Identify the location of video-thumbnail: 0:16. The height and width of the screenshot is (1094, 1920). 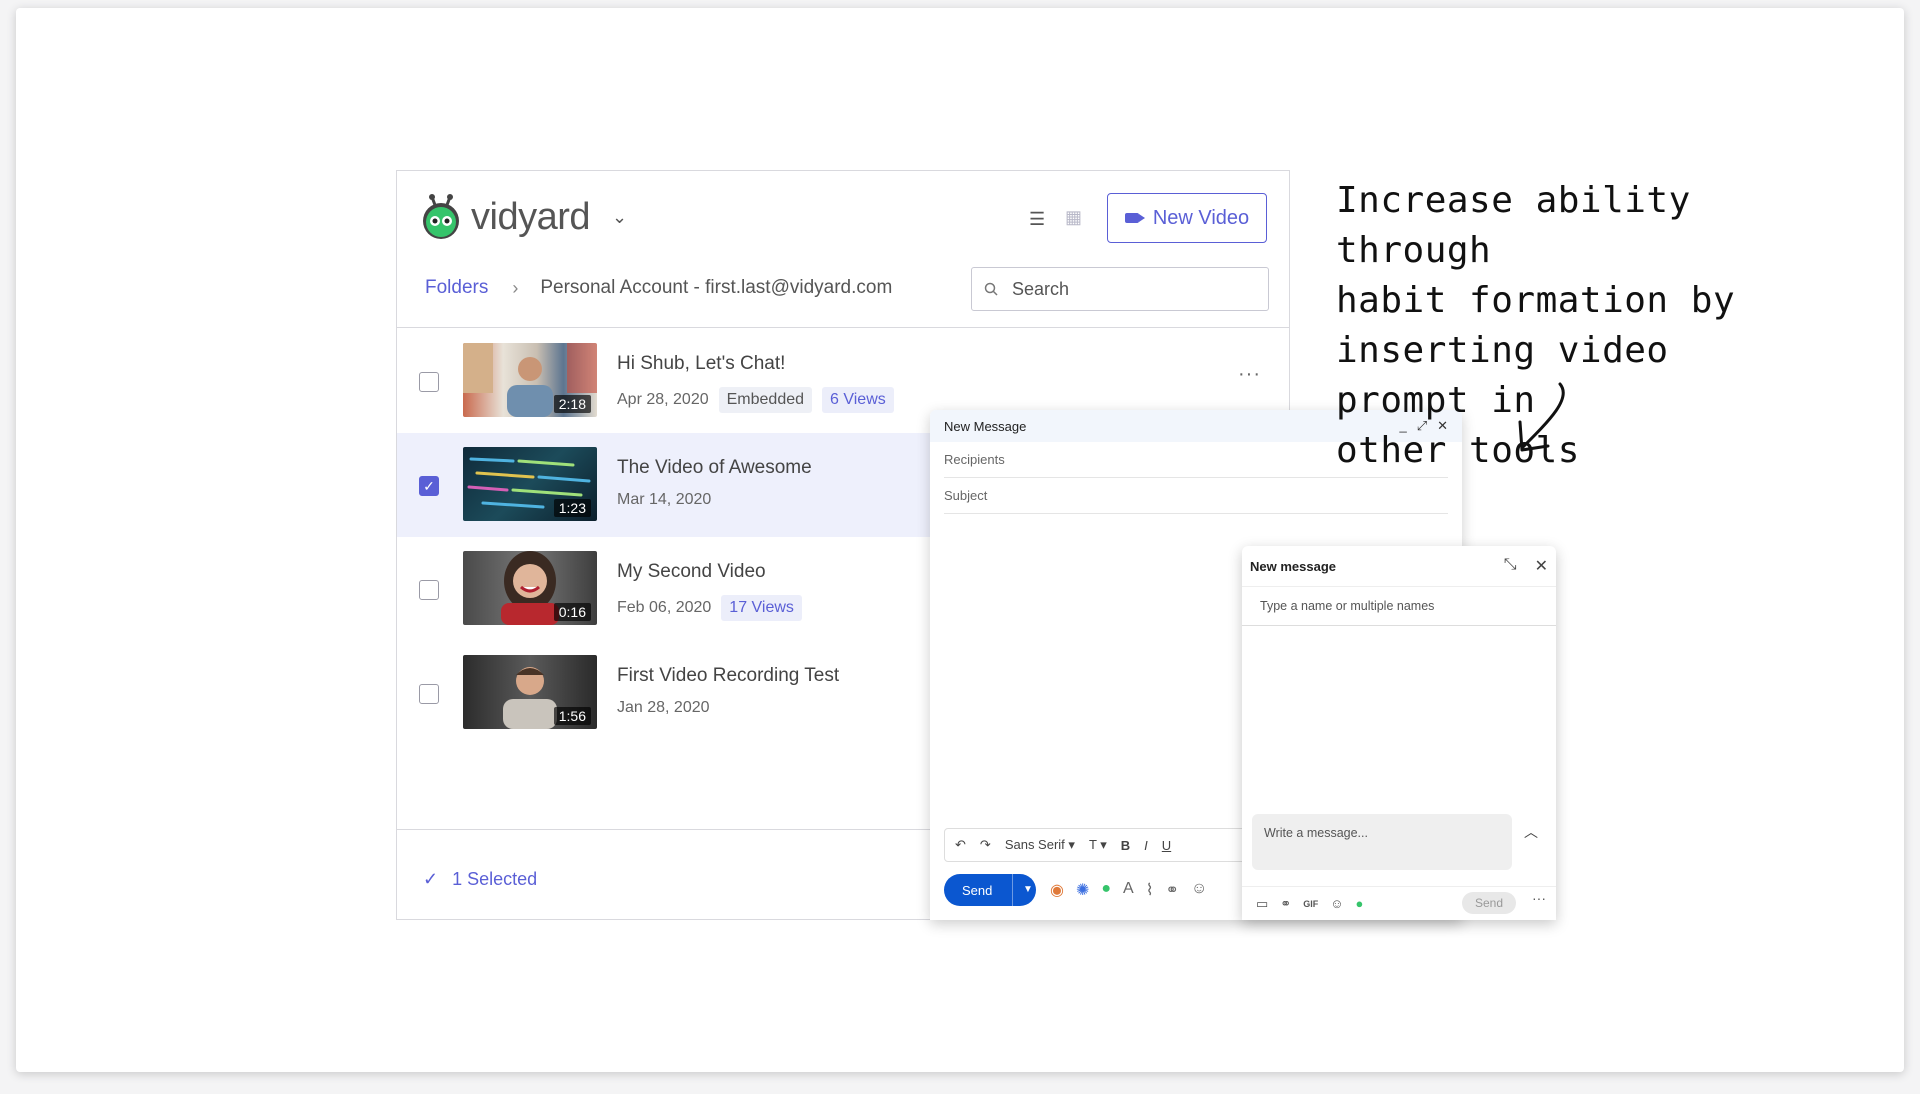
(530, 588).